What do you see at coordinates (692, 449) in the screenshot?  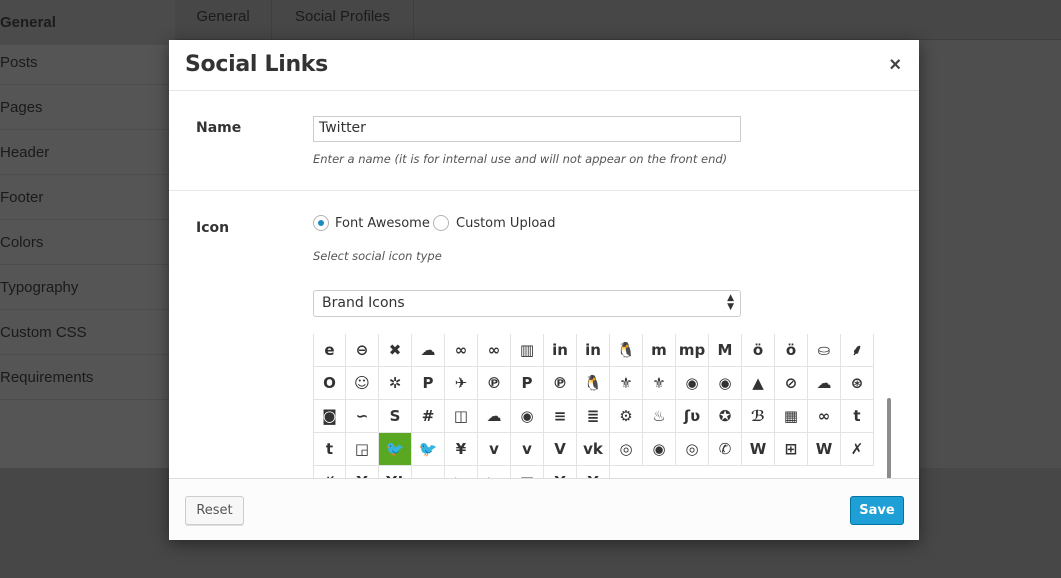 I see `weixin-icon: ◎` at bounding box center [692, 449].